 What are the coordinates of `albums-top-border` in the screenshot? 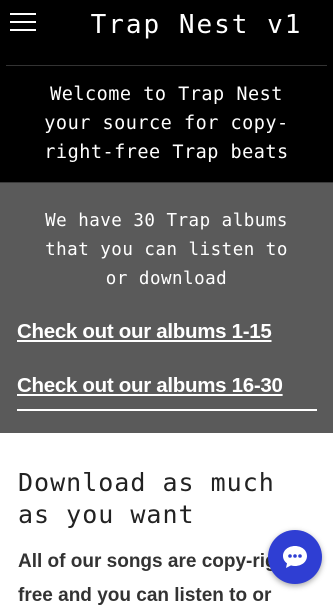 It's located at (166, 182).